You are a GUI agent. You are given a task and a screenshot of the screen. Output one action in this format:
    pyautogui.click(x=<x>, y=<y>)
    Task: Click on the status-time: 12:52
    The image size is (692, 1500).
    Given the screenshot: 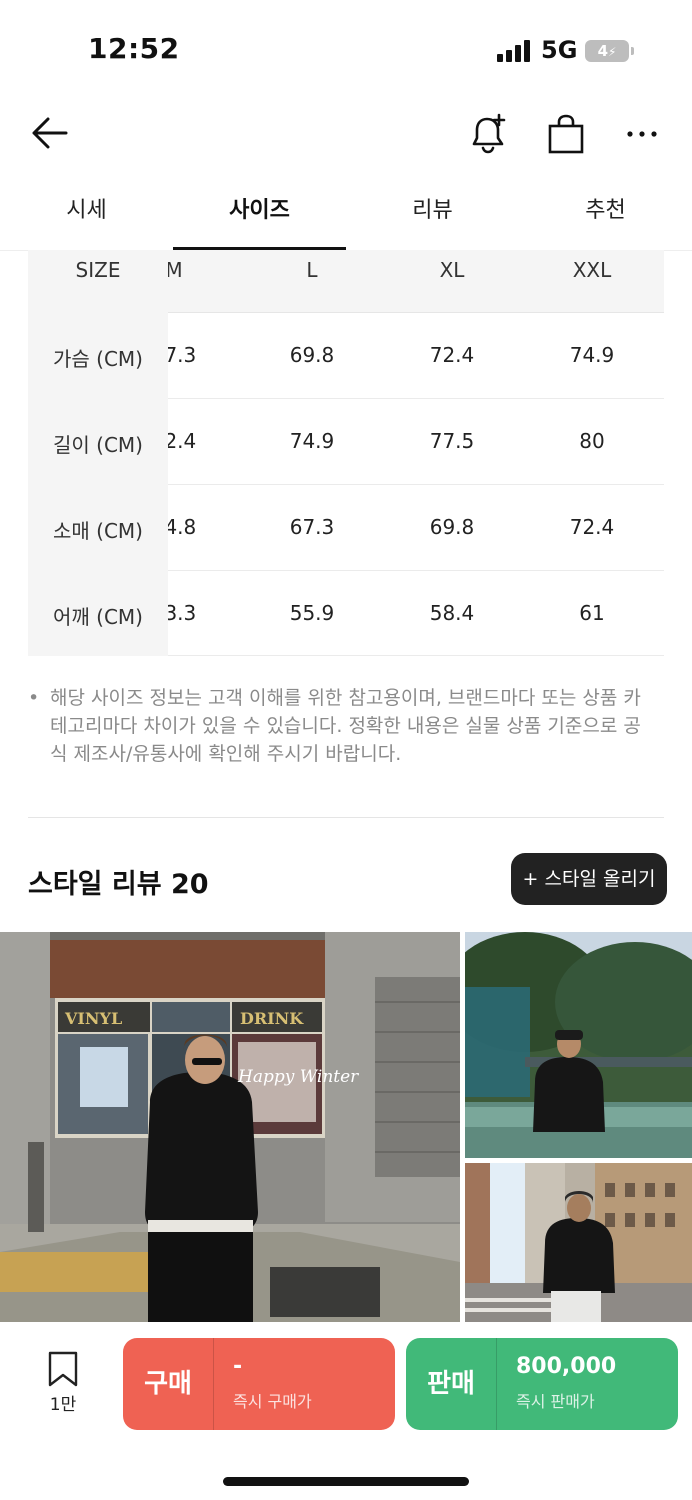 What is the action you would take?
    pyautogui.click(x=134, y=48)
    